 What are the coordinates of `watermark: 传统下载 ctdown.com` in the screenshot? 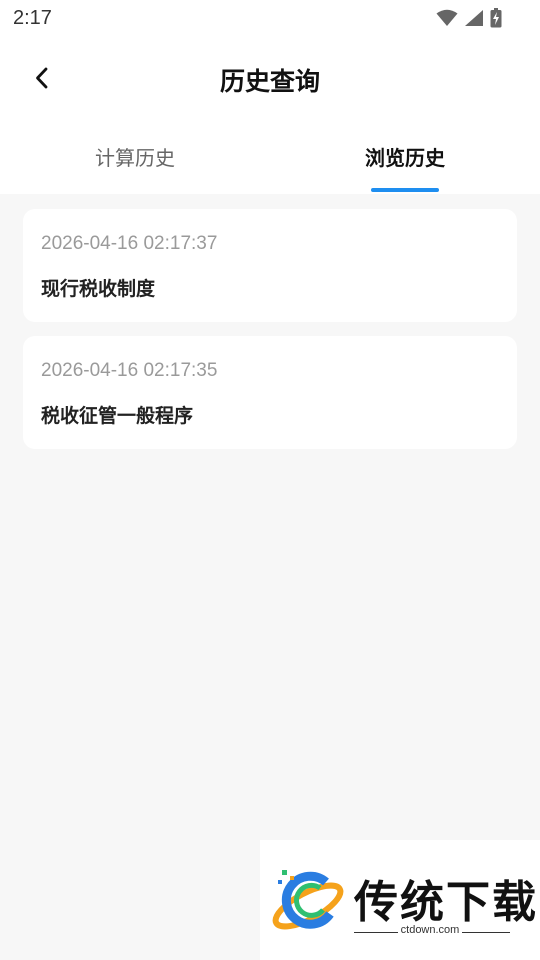 It's located at (400, 900).